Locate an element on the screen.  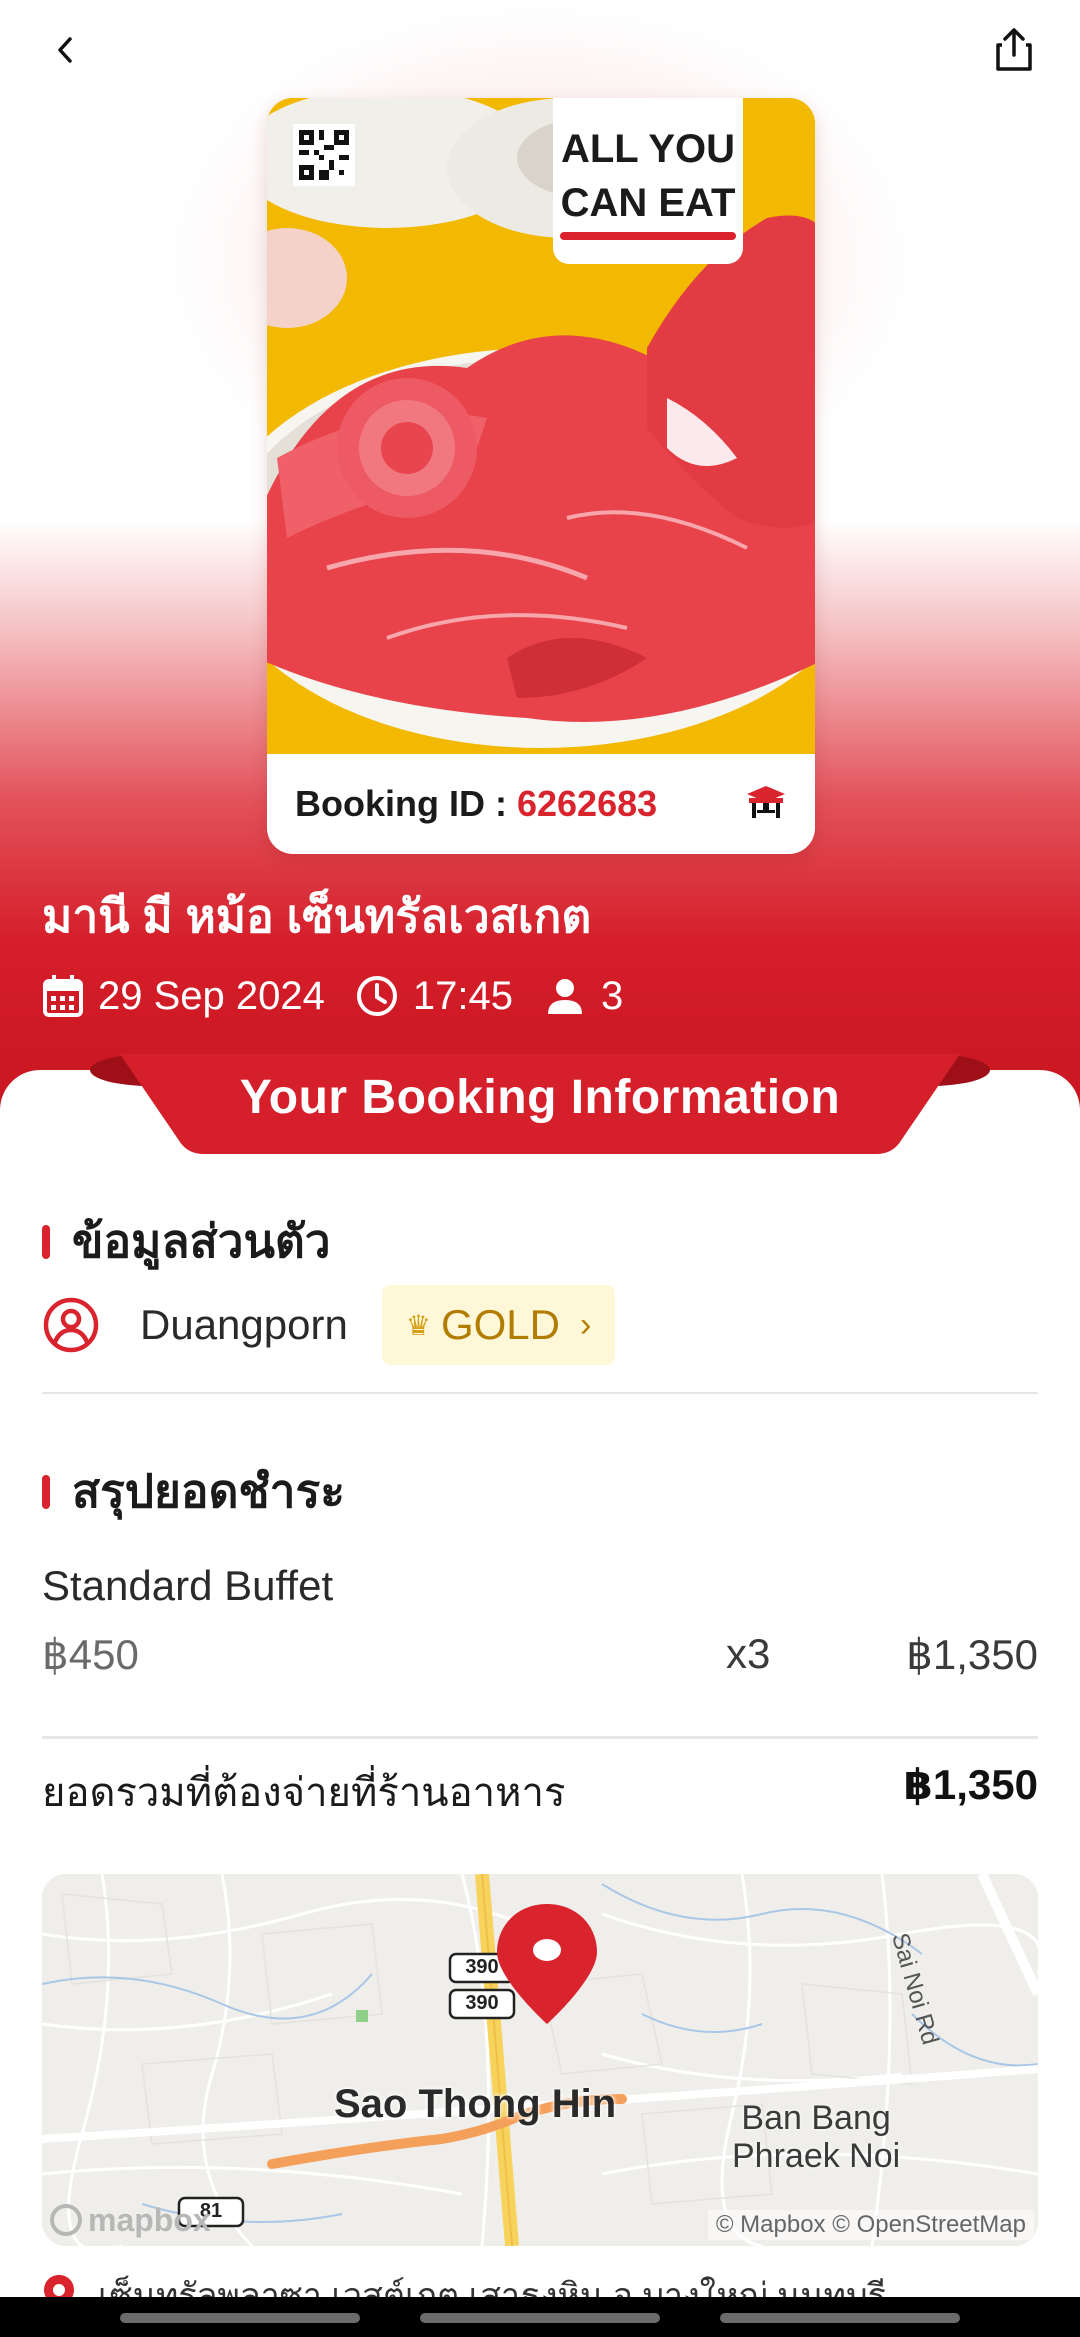
date-item: 29 Sep 2024 is located at coordinates (183, 996).